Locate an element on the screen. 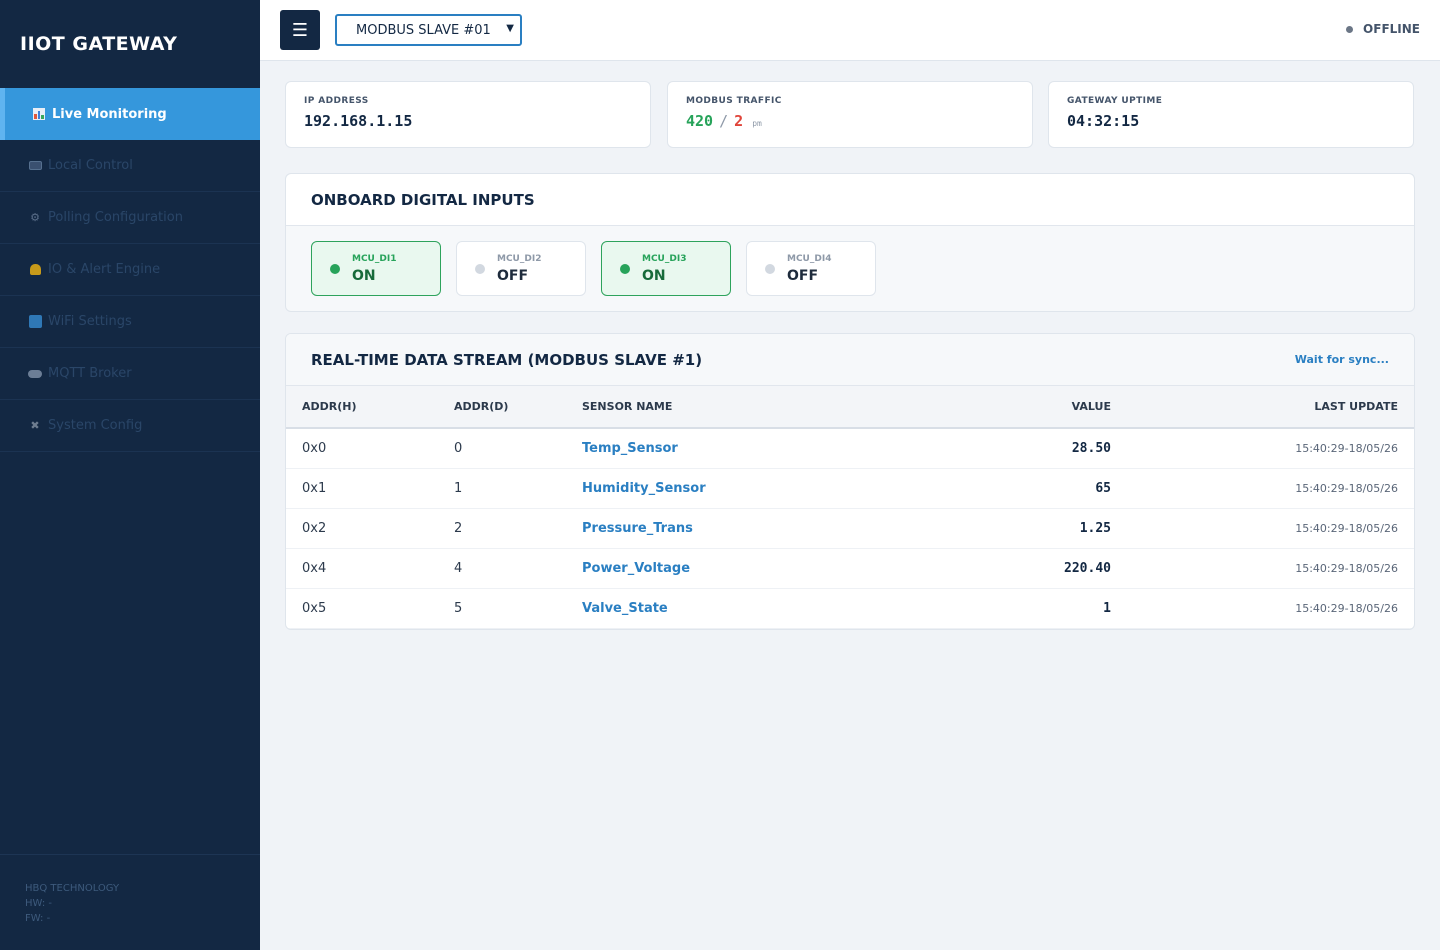 Image resolution: width=1440 pixels, height=950 pixels. sidebar-item-io-alert-engine: IO & Alert Engine is located at coordinates (130, 270).